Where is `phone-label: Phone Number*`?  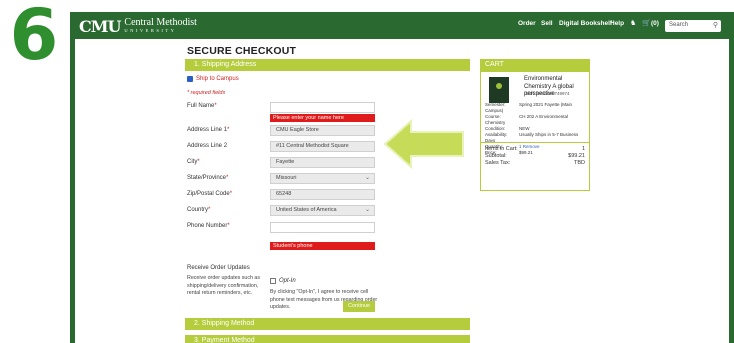 phone-label: Phone Number* is located at coordinates (208, 226).